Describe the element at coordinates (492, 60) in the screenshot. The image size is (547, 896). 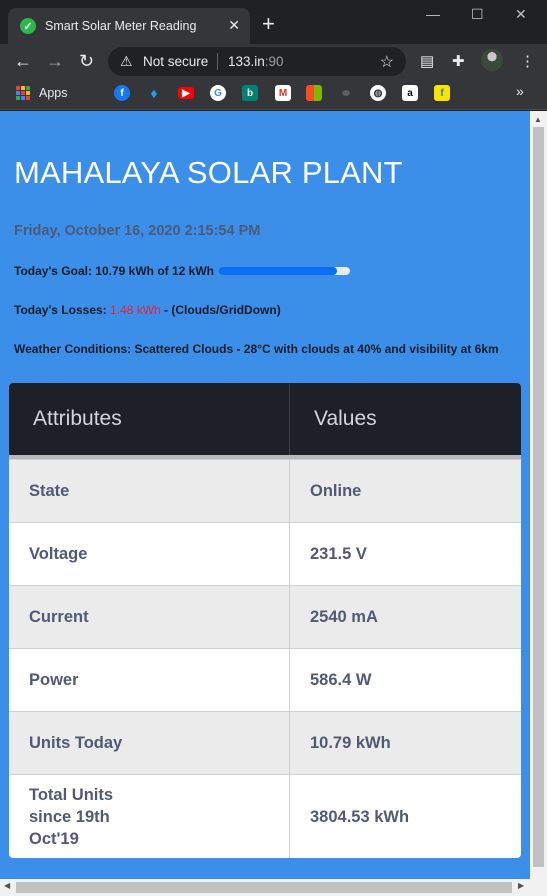
I see `profile-avatar` at that location.